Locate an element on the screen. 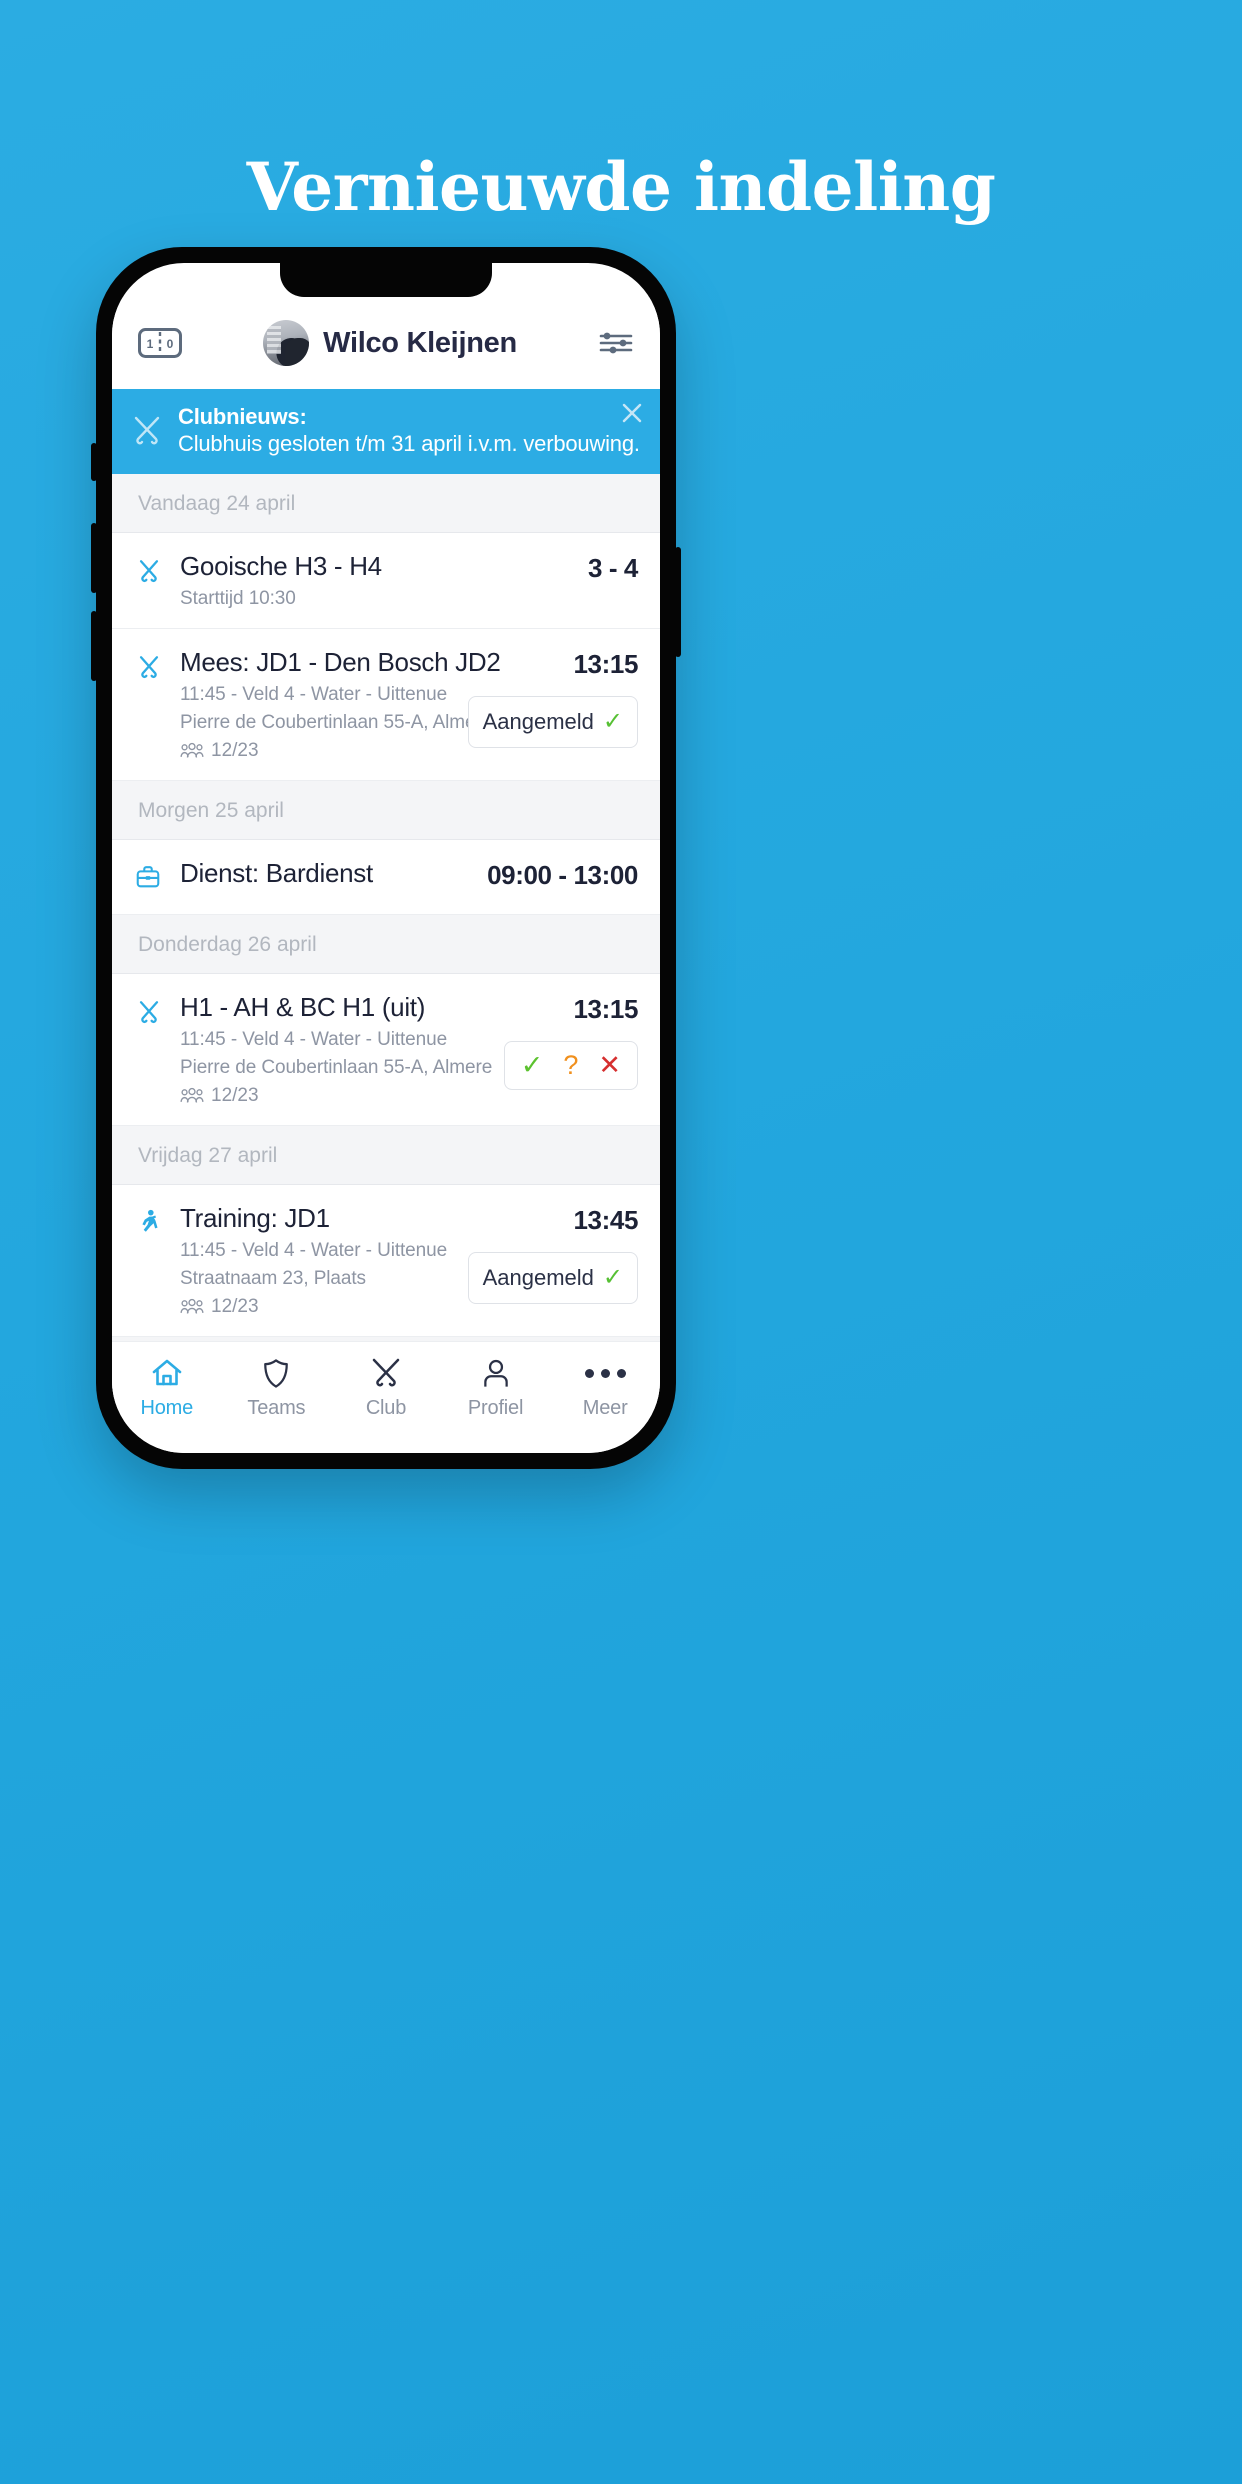 This screenshot has width=1242, height=2484. sliders-icon is located at coordinates (616, 343).